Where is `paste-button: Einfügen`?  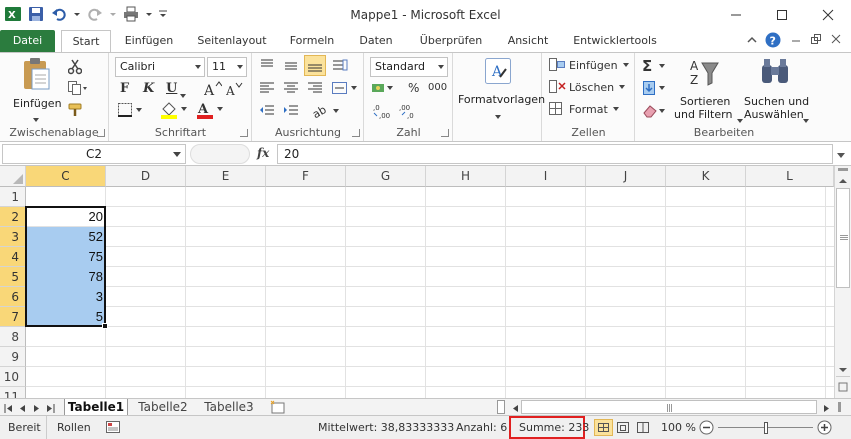
paste-button: Einfügen is located at coordinates (36, 89).